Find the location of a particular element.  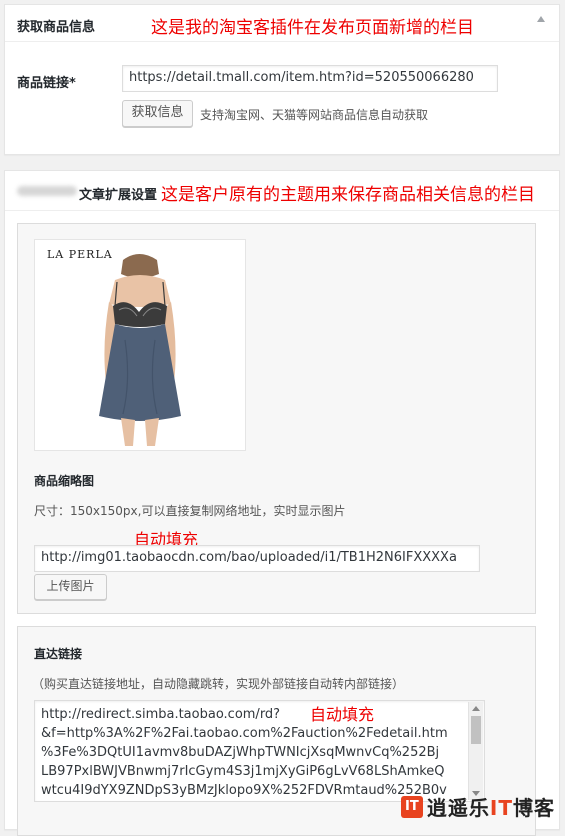

upload-image-button: 上传图片 is located at coordinates (70, 587).